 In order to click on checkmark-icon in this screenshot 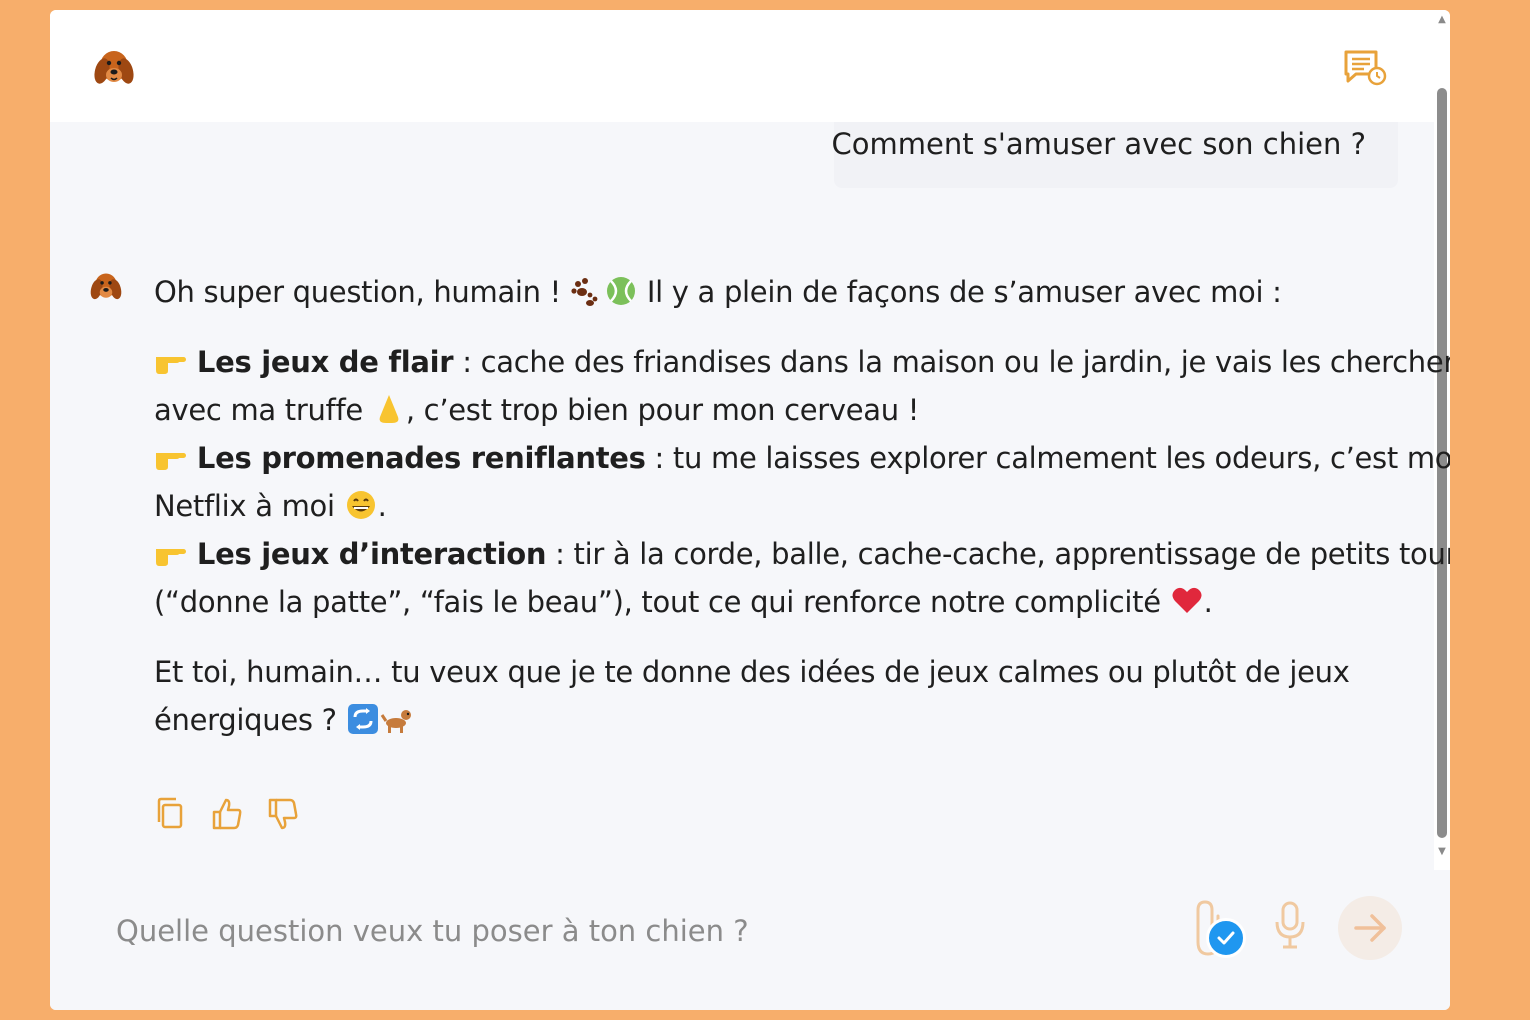, I will do `click(1226, 938)`.